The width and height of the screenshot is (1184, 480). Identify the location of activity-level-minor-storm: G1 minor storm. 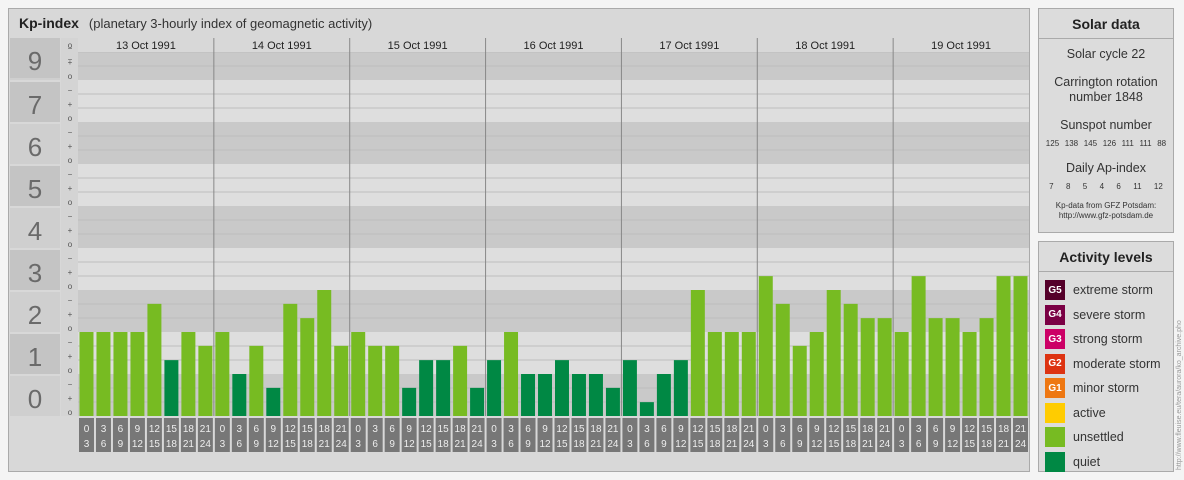
(1092, 388).